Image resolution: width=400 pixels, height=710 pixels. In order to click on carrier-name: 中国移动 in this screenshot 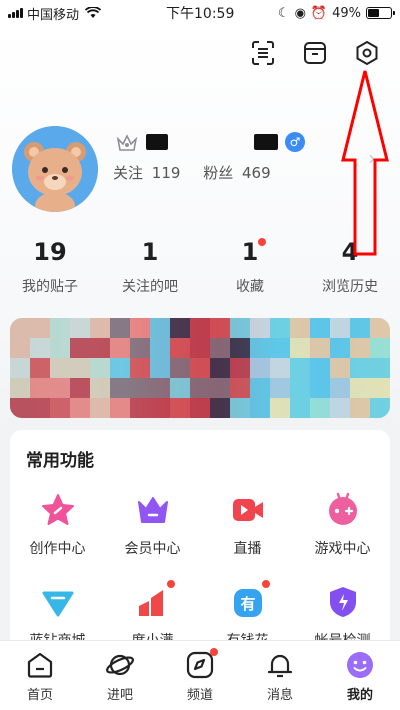, I will do `click(53, 15)`.